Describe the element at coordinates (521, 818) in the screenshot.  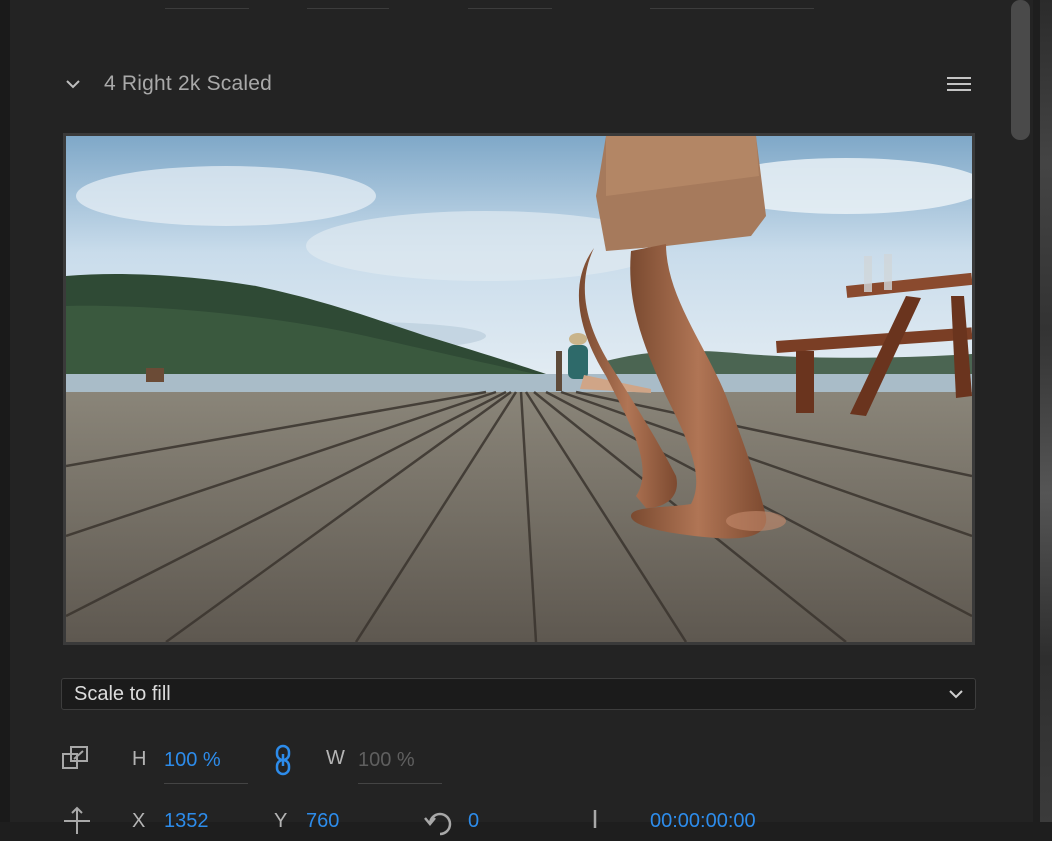
I see `position-row: X 1352 Y 760 0 00:00:00:00` at that location.